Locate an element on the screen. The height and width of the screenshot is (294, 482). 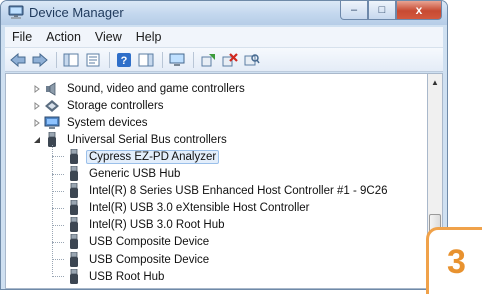
help-icon: ? is located at coordinates (124, 60).